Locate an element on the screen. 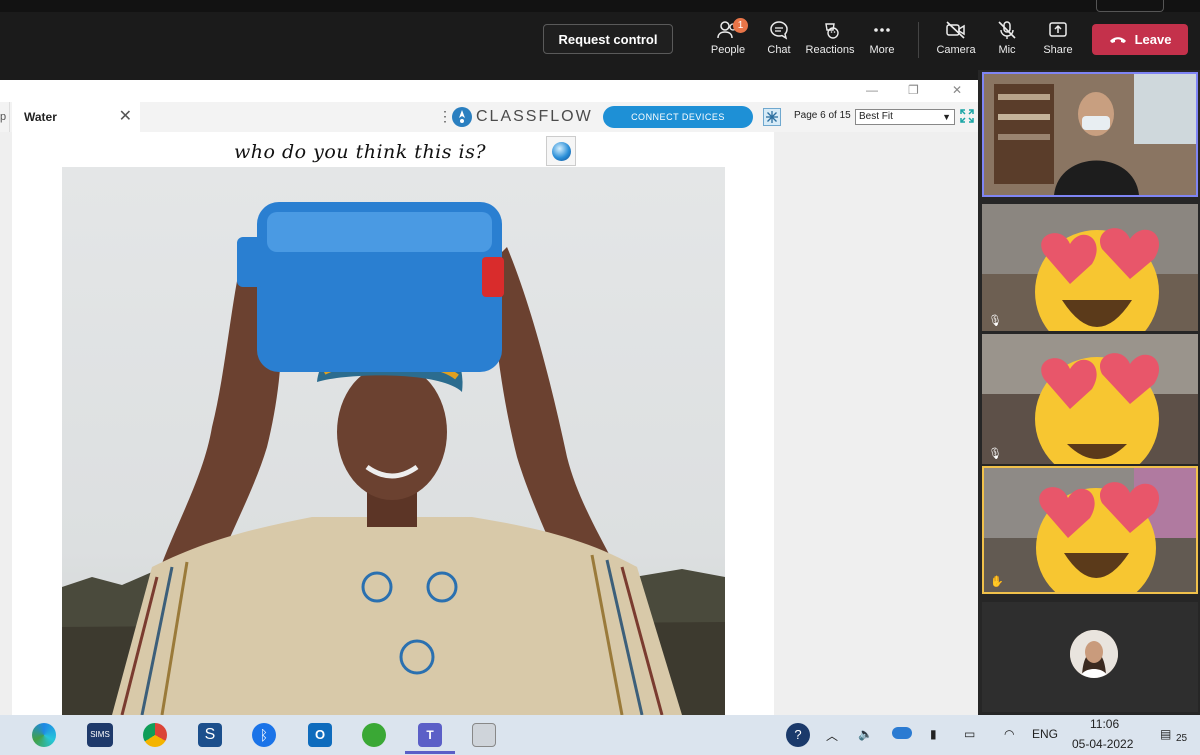 Image resolution: width=1200 pixels, height=755 pixels. bluetooth-icon: ᛒ is located at coordinates (264, 735).